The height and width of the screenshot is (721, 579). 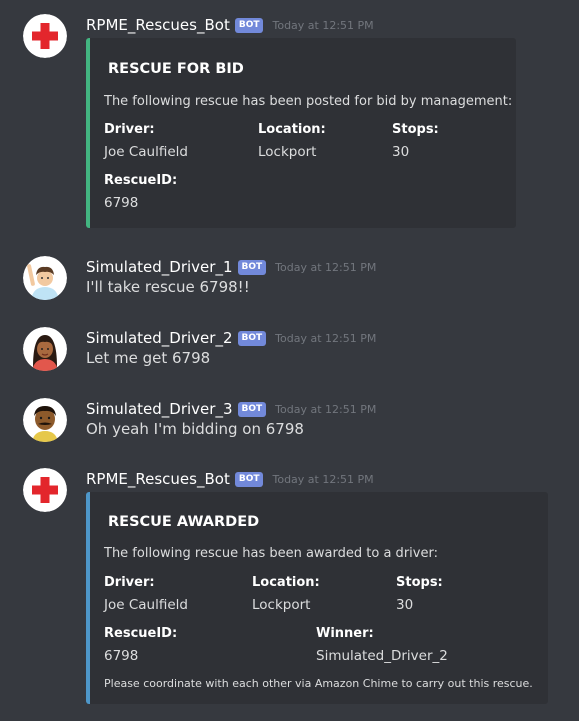 I want to click on waving-man-avatar-icon, so click(x=45, y=278).